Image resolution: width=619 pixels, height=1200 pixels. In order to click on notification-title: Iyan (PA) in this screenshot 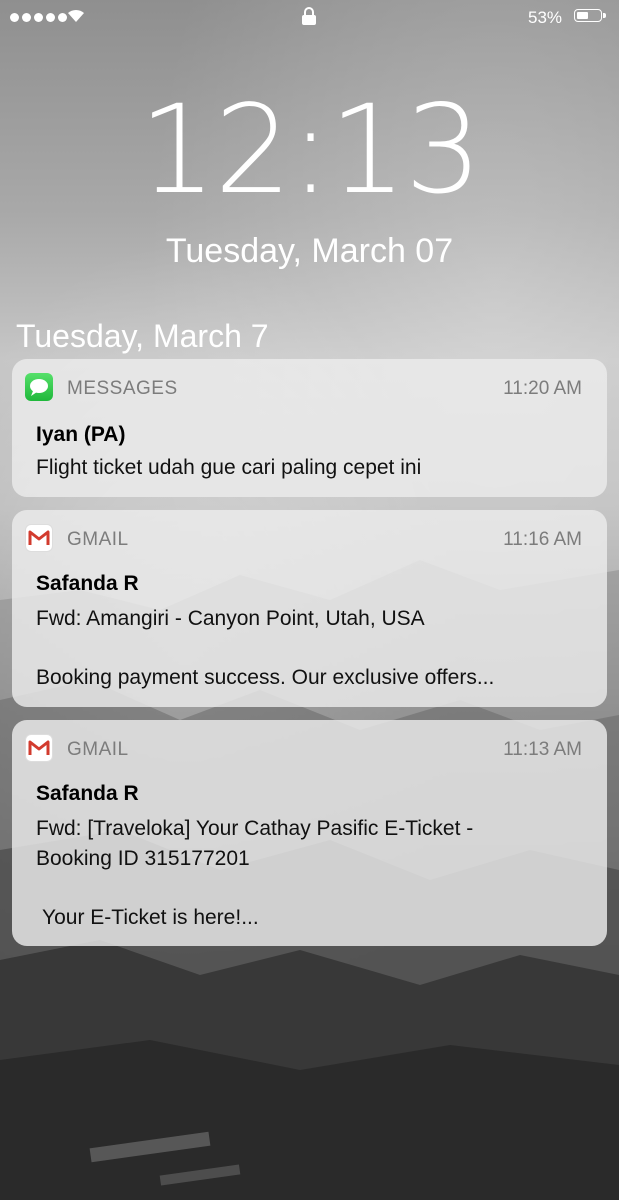, I will do `click(81, 434)`.